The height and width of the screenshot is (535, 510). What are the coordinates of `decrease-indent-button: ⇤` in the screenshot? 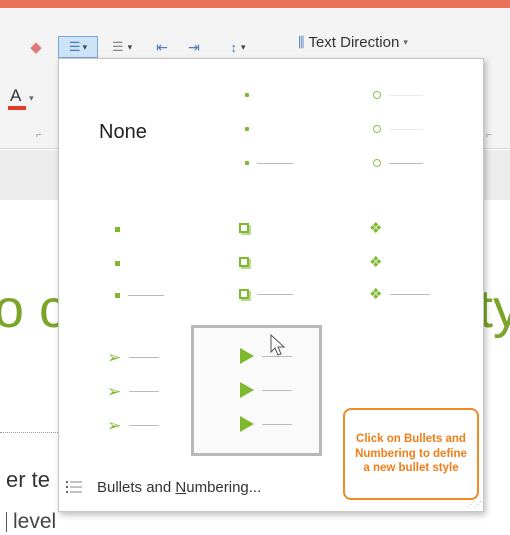 It's located at (162, 47).